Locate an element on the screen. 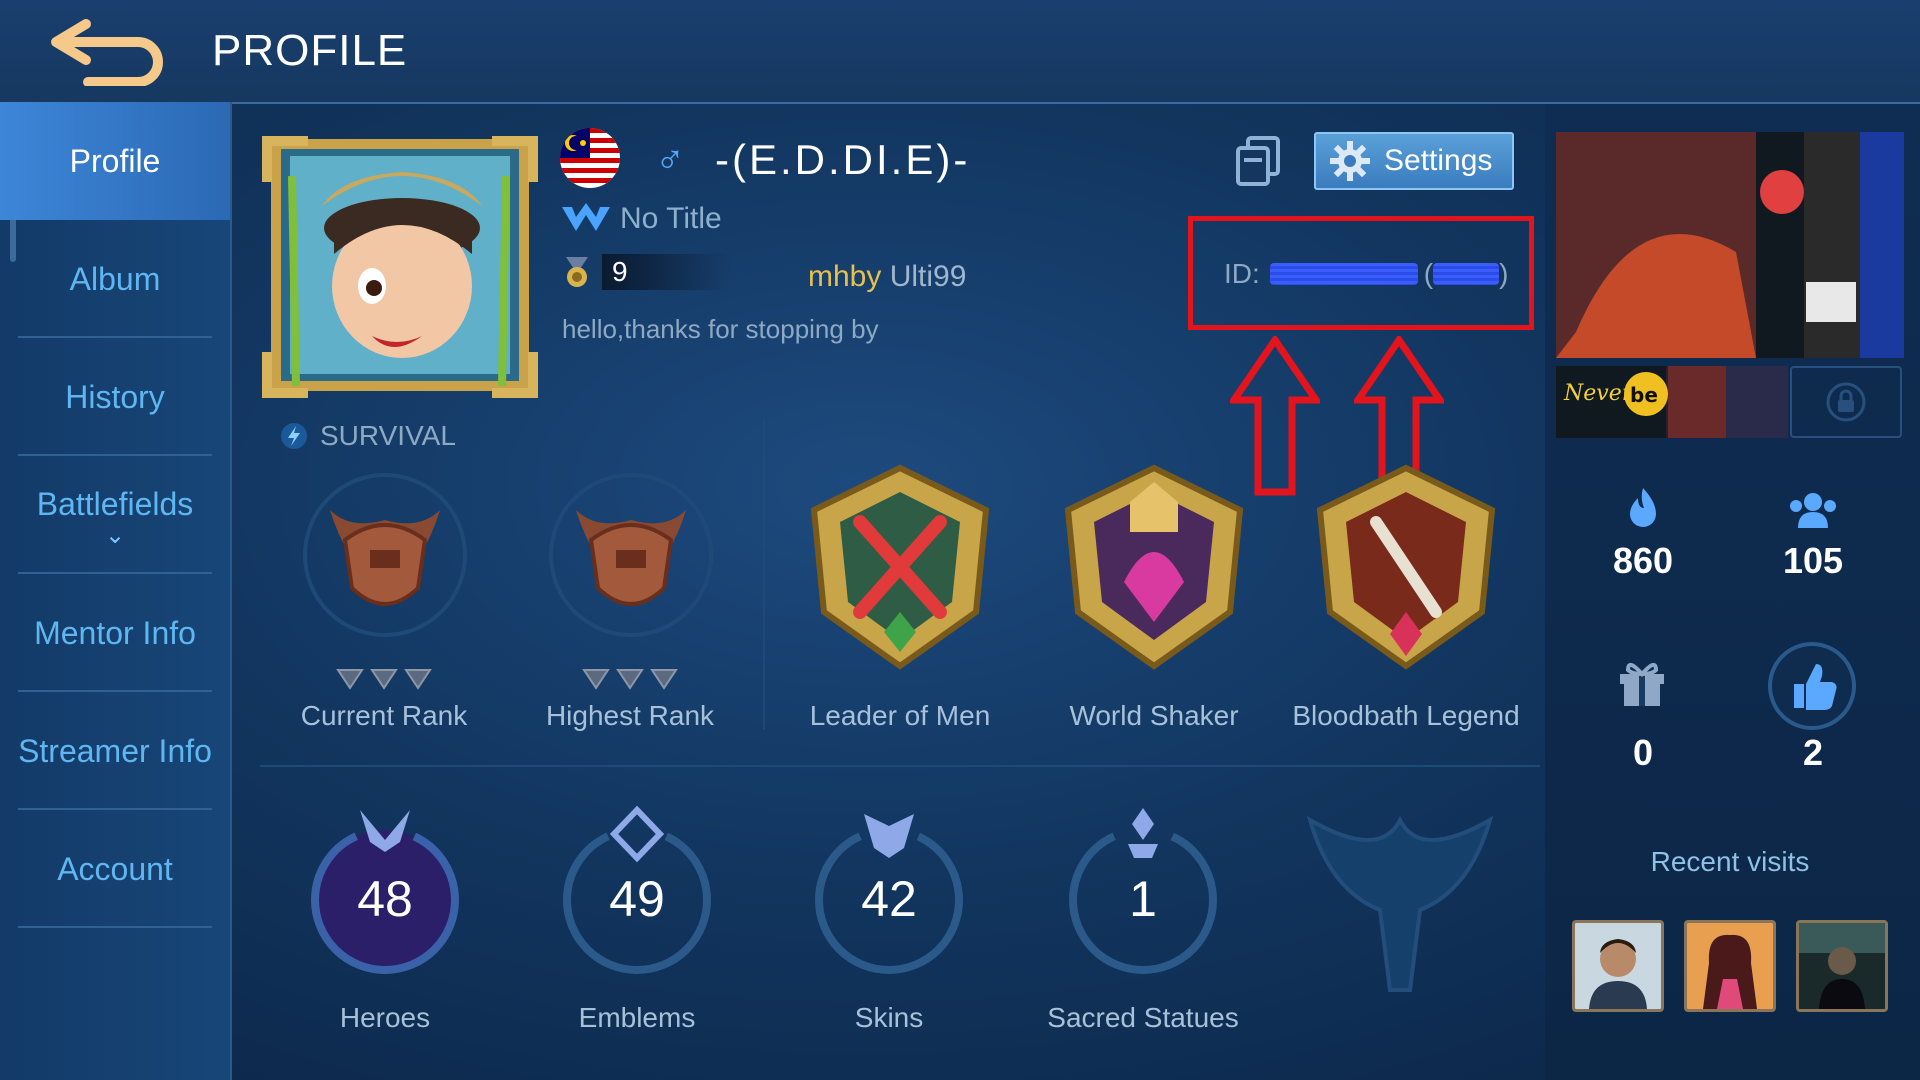 This screenshot has width=1920, height=1080. album-cover-image is located at coordinates (1730, 245).